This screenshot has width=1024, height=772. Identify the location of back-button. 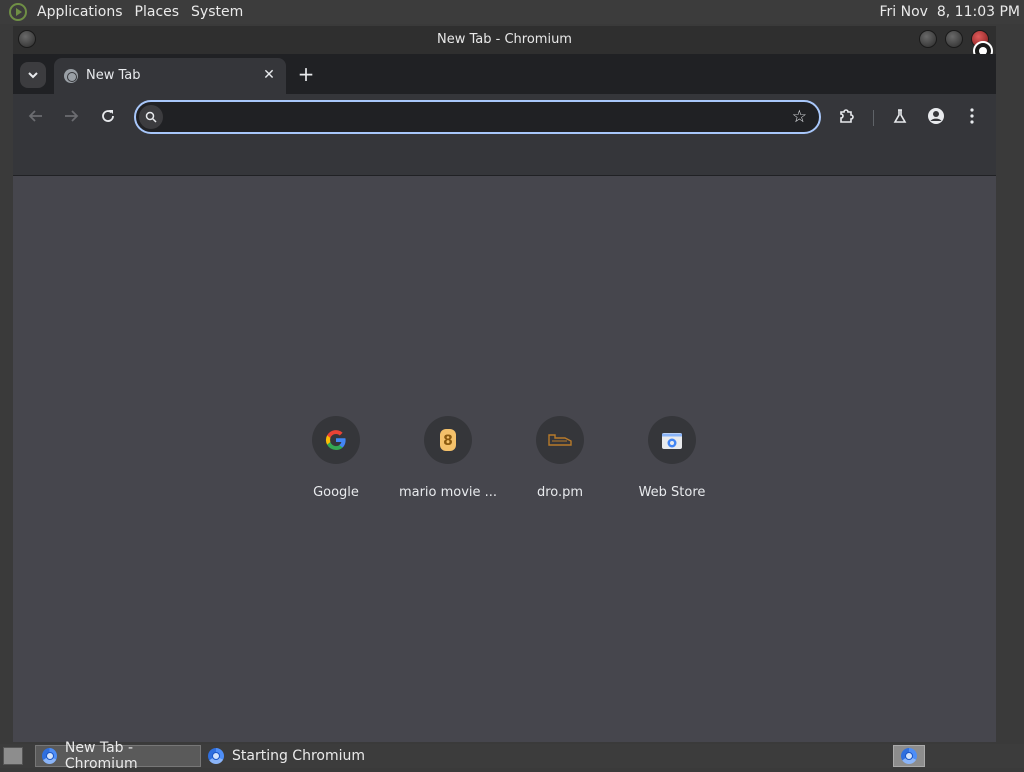
(36, 116).